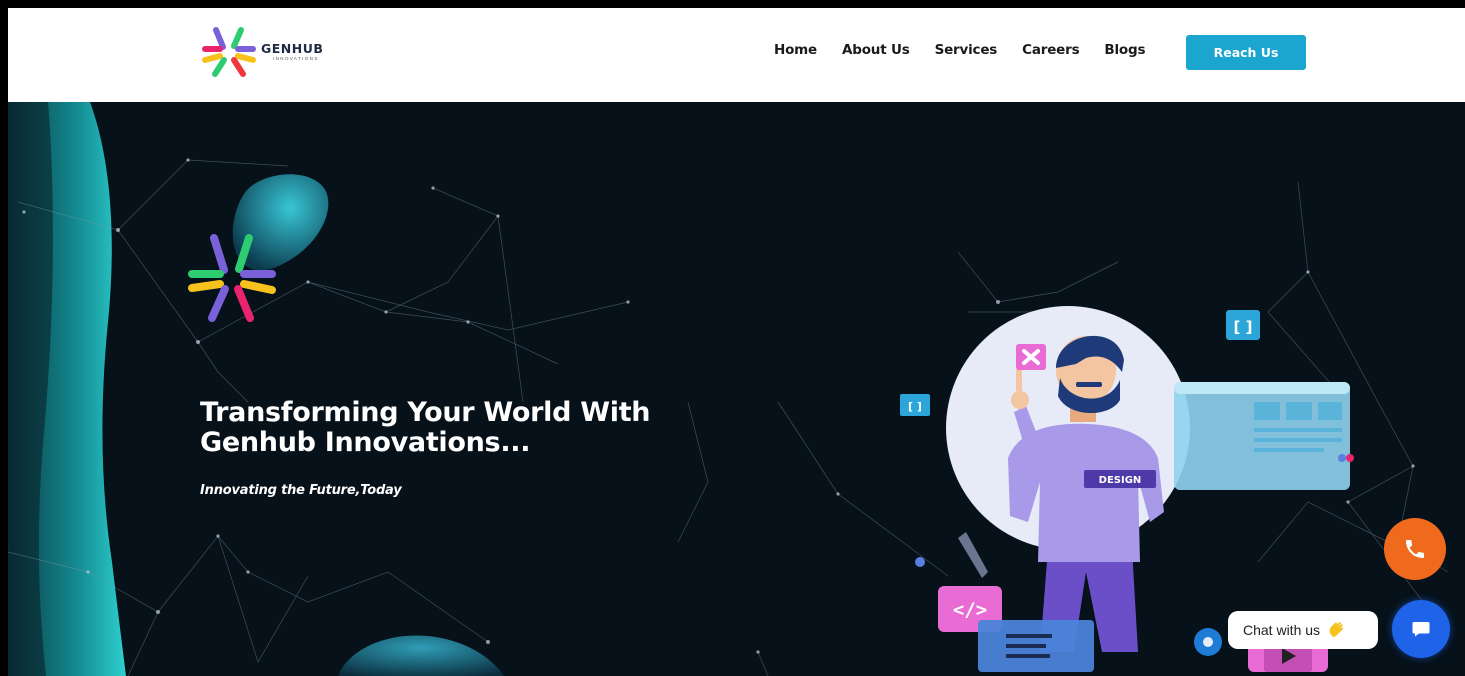 The height and width of the screenshot is (676, 1465). Describe the element at coordinates (1282, 630) in the screenshot. I see `chat-label: Chat with us` at that location.